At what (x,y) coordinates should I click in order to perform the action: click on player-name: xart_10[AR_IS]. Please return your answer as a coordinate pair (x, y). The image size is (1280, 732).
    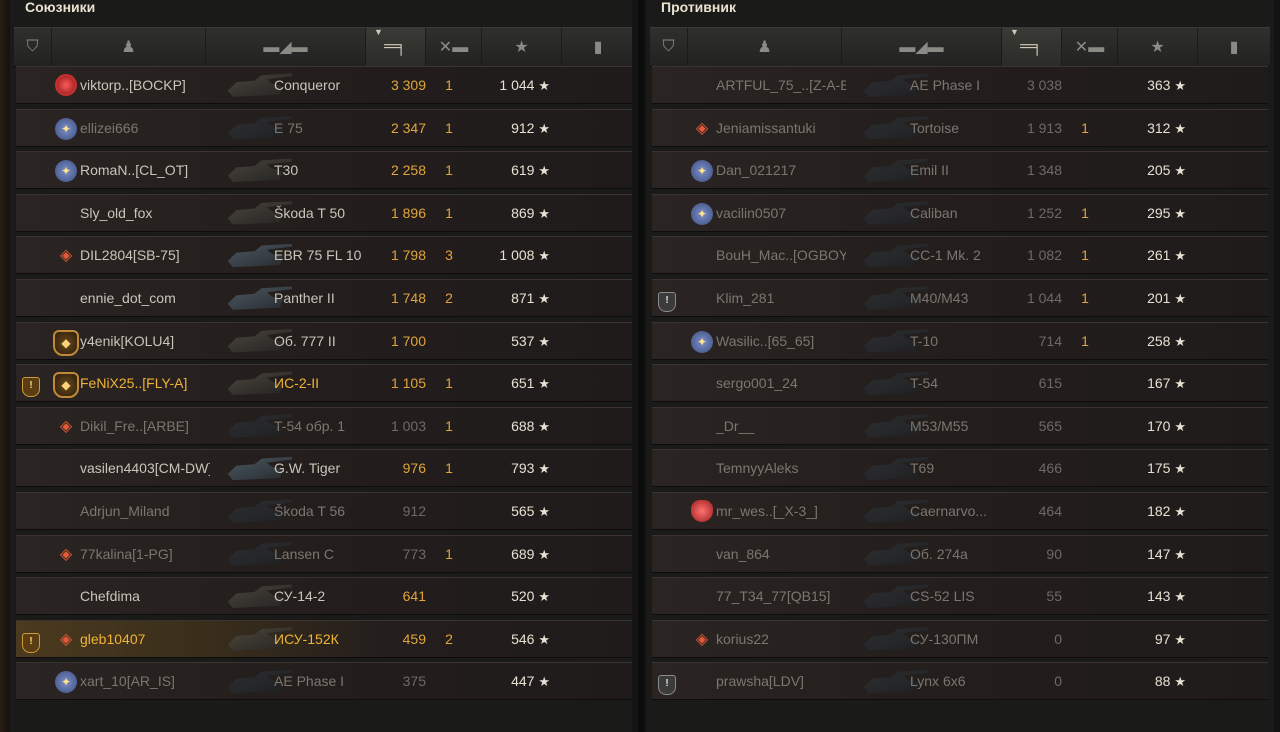
    Looking at the image, I should click on (145, 681).